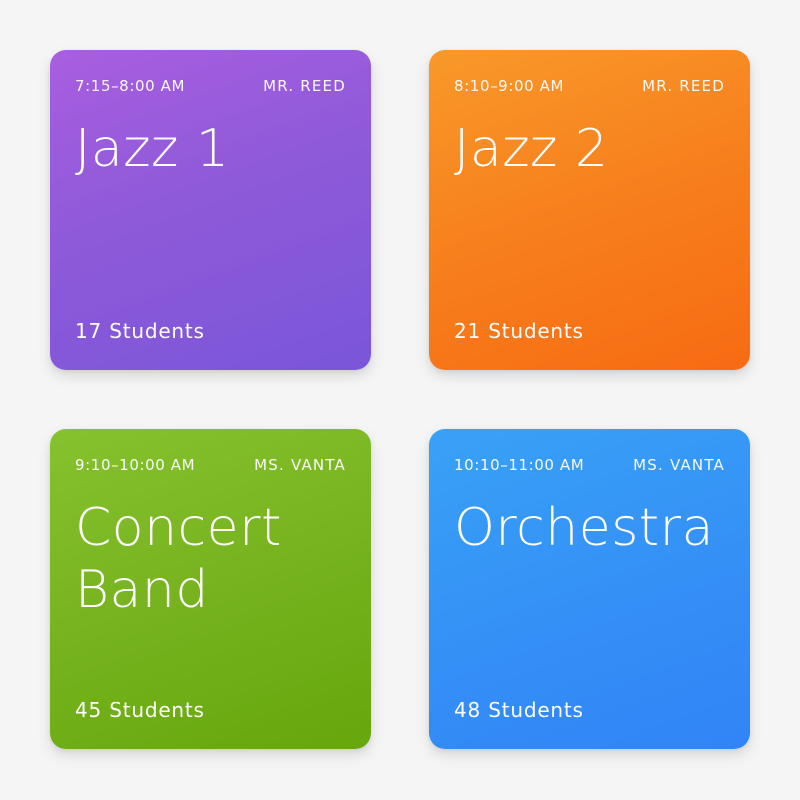 This screenshot has width=800, height=800. I want to click on student-count: 45 Students, so click(140, 710).